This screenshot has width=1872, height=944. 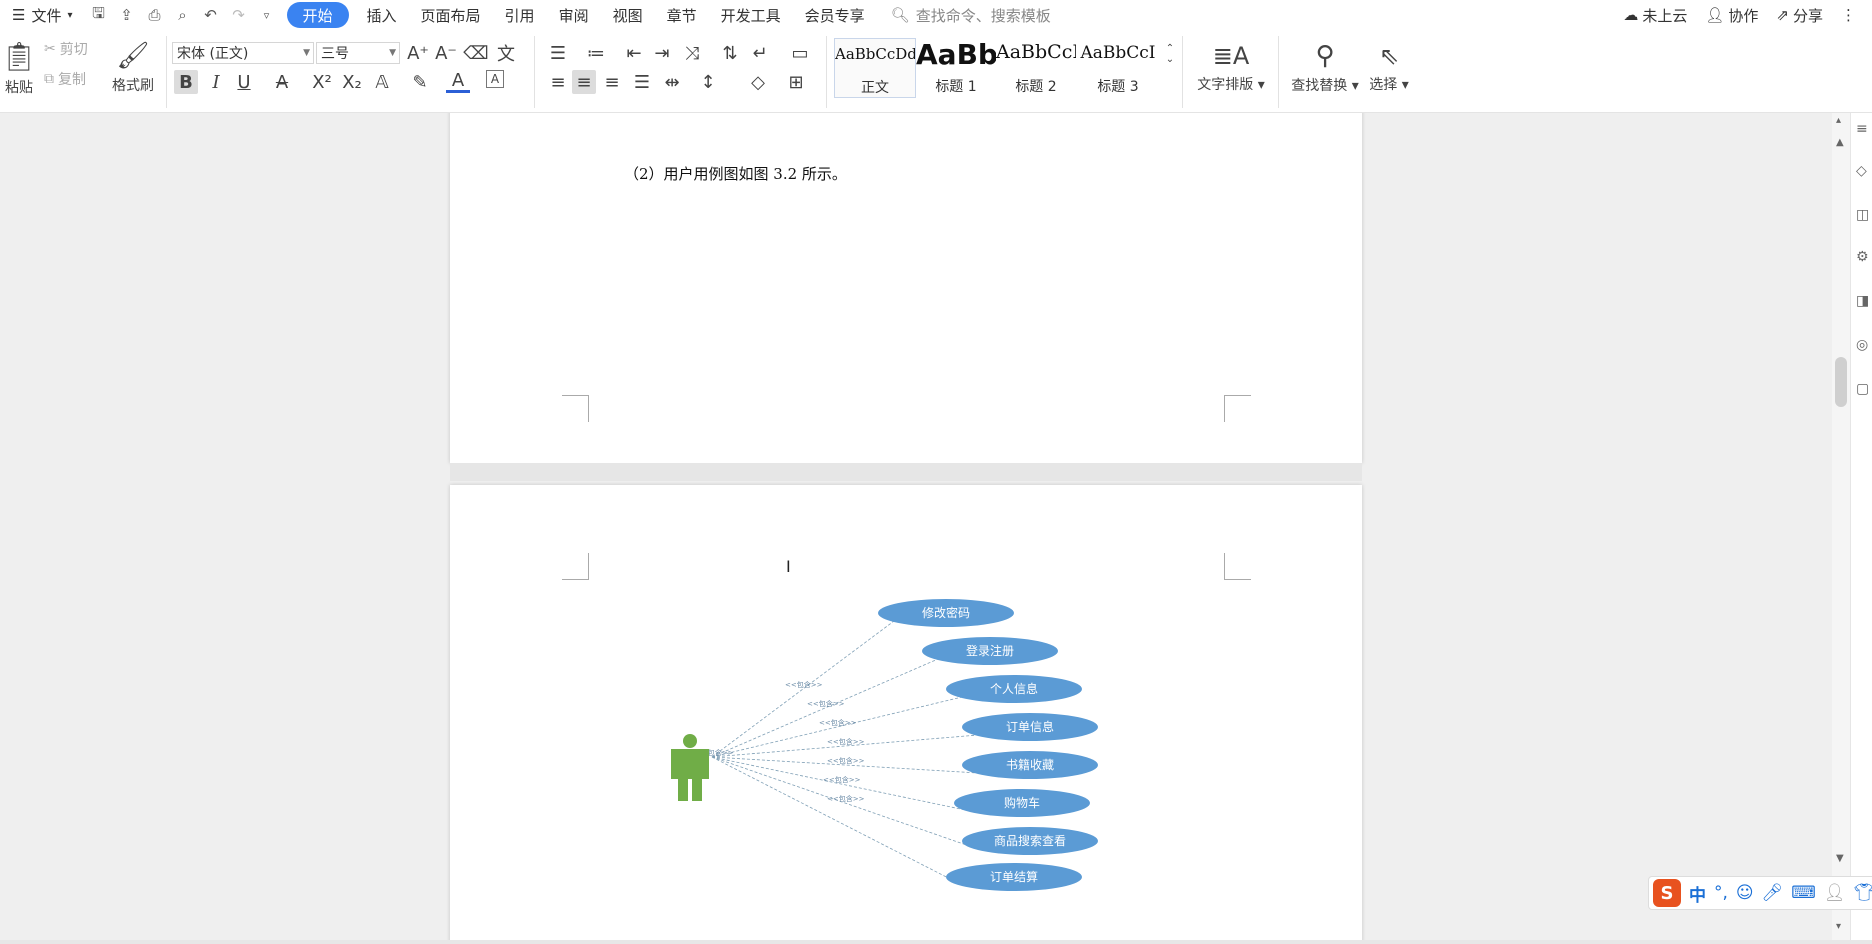 What do you see at coordinates (42, 15) in the screenshot?
I see `file-menu: ☰ 文件 ▾` at bounding box center [42, 15].